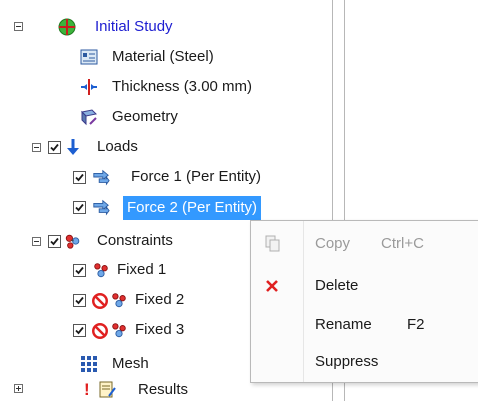  I want to click on fixed-2-checkbox, so click(79, 300).